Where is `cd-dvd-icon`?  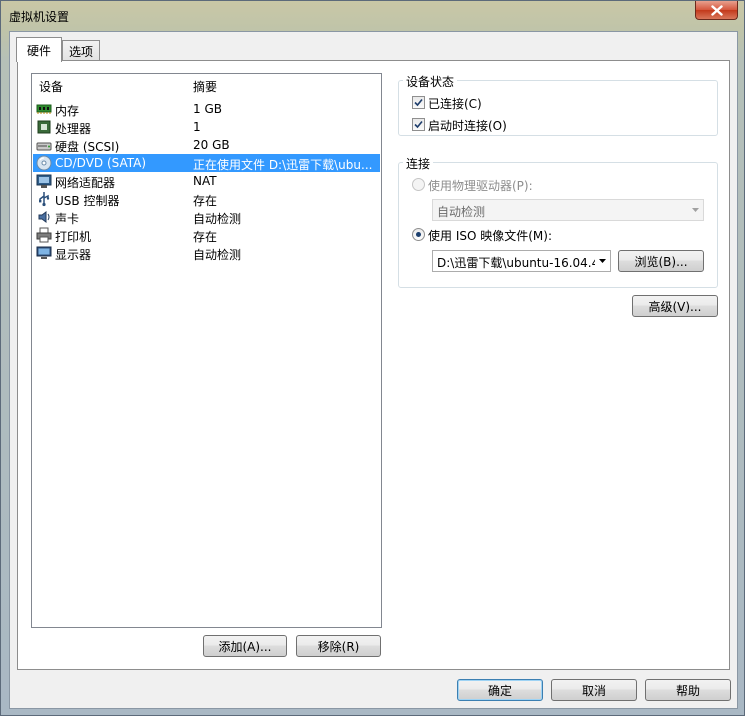 cd-dvd-icon is located at coordinates (44, 163).